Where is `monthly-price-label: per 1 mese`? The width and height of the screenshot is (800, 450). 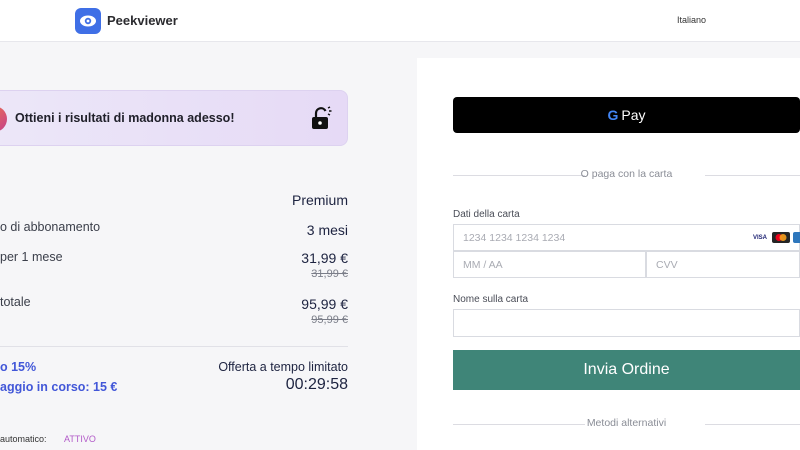
monthly-price-label: per 1 mese is located at coordinates (31, 257).